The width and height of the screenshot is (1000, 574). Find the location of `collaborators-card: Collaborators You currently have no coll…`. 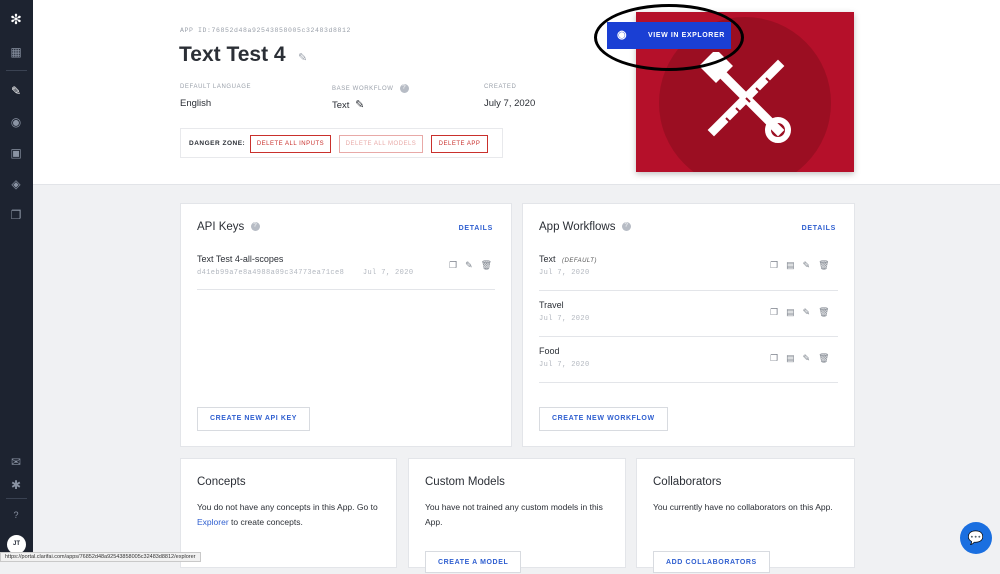

collaborators-card: Collaborators You currently have no coll… is located at coordinates (745, 515).